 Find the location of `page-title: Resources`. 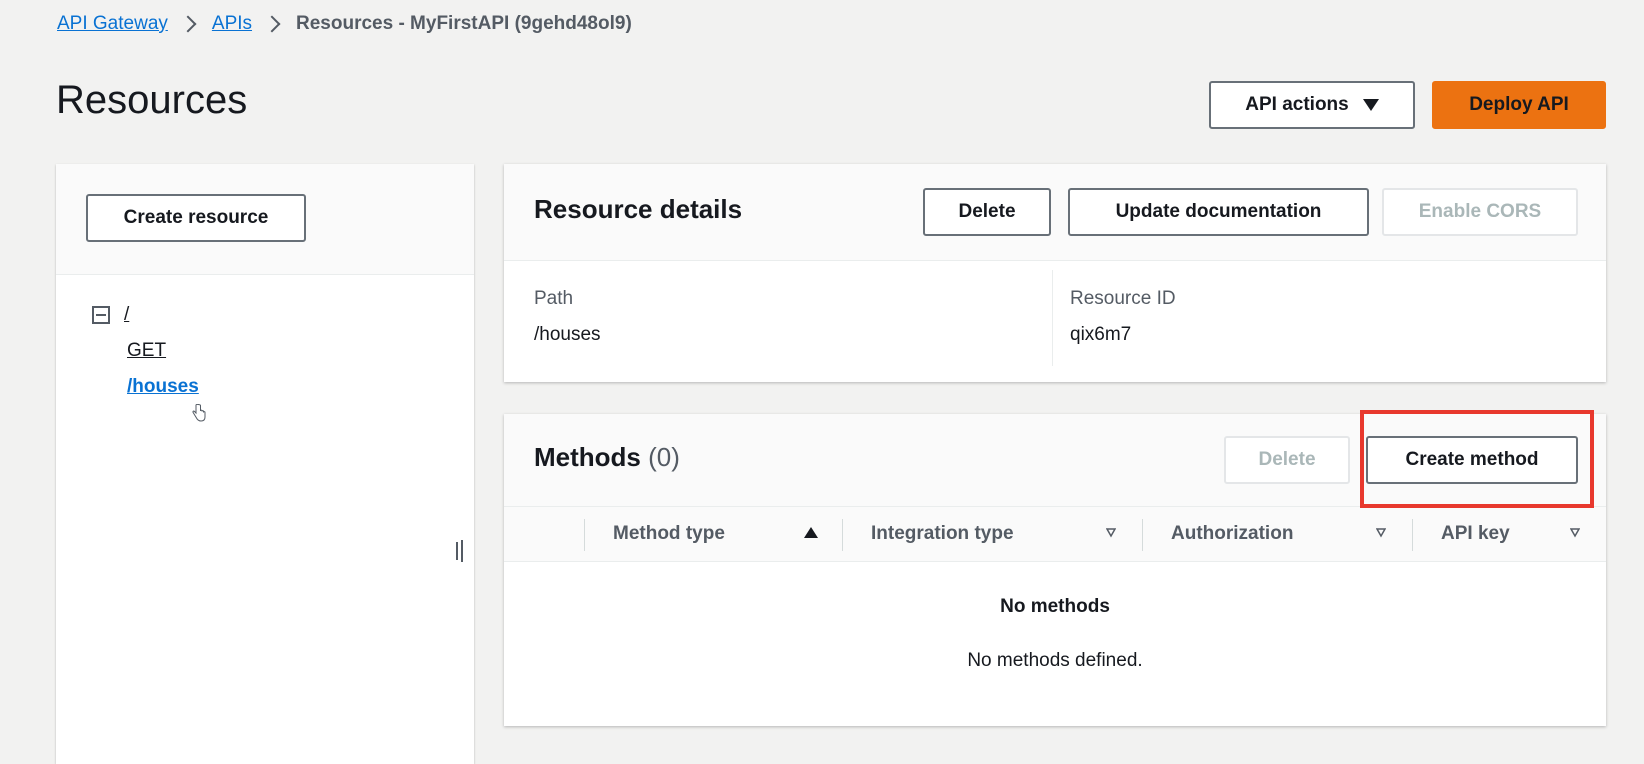

page-title: Resources is located at coordinates (152, 100).